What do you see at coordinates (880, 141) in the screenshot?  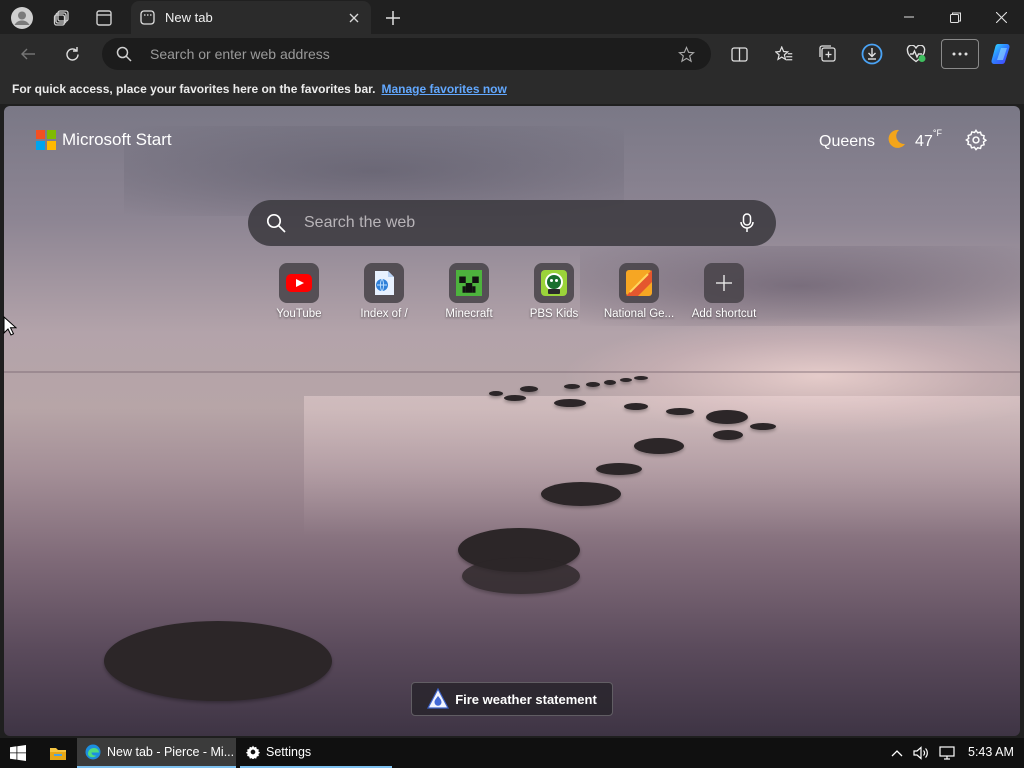 I see `weather-widget: Queens 47°F` at bounding box center [880, 141].